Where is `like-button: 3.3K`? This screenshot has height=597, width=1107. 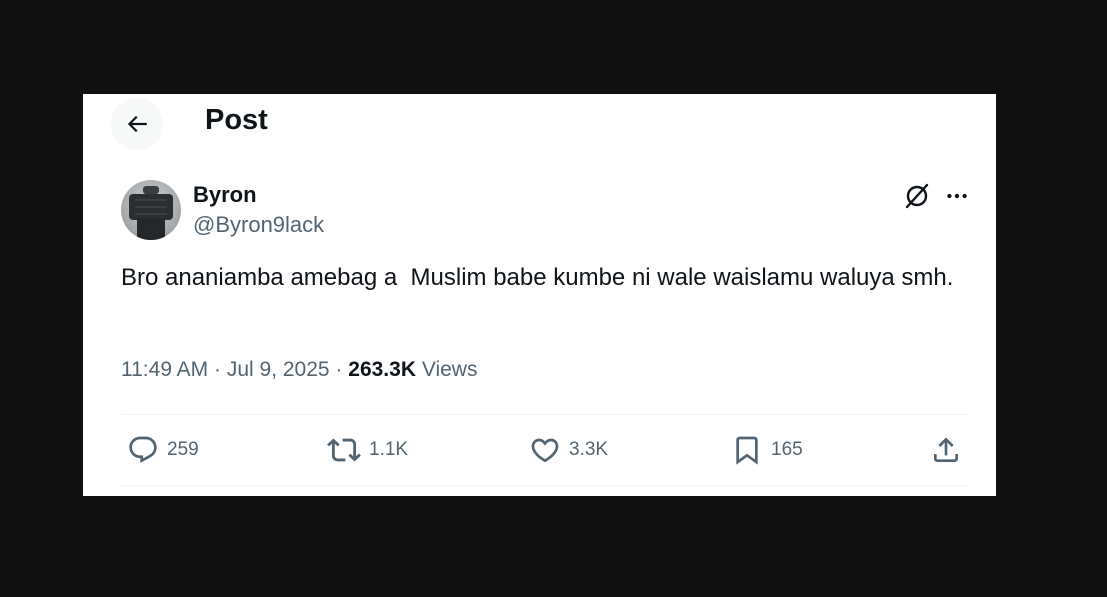 like-button: 3.3K is located at coordinates (568, 450).